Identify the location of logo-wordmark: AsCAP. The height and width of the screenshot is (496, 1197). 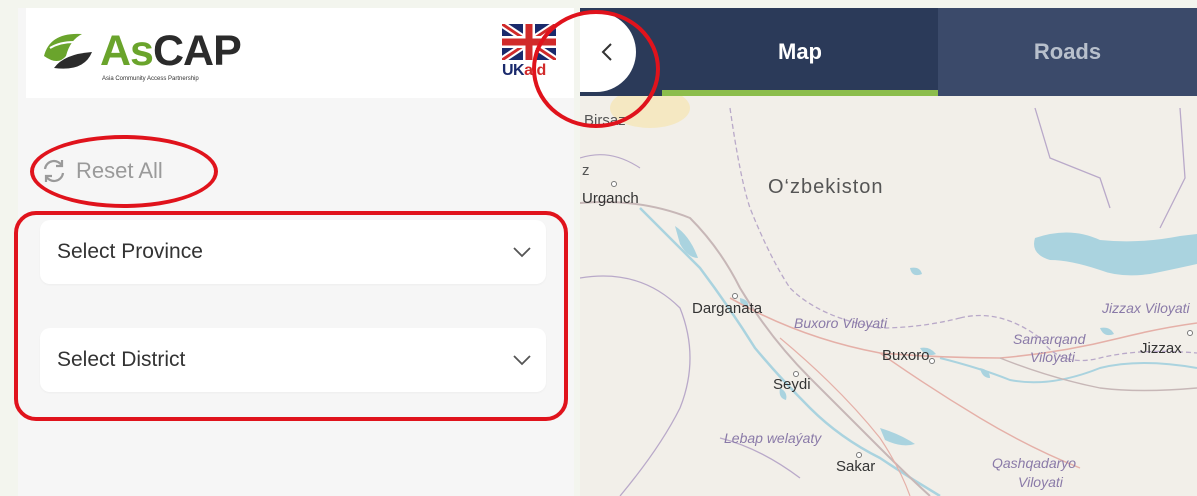
(171, 51).